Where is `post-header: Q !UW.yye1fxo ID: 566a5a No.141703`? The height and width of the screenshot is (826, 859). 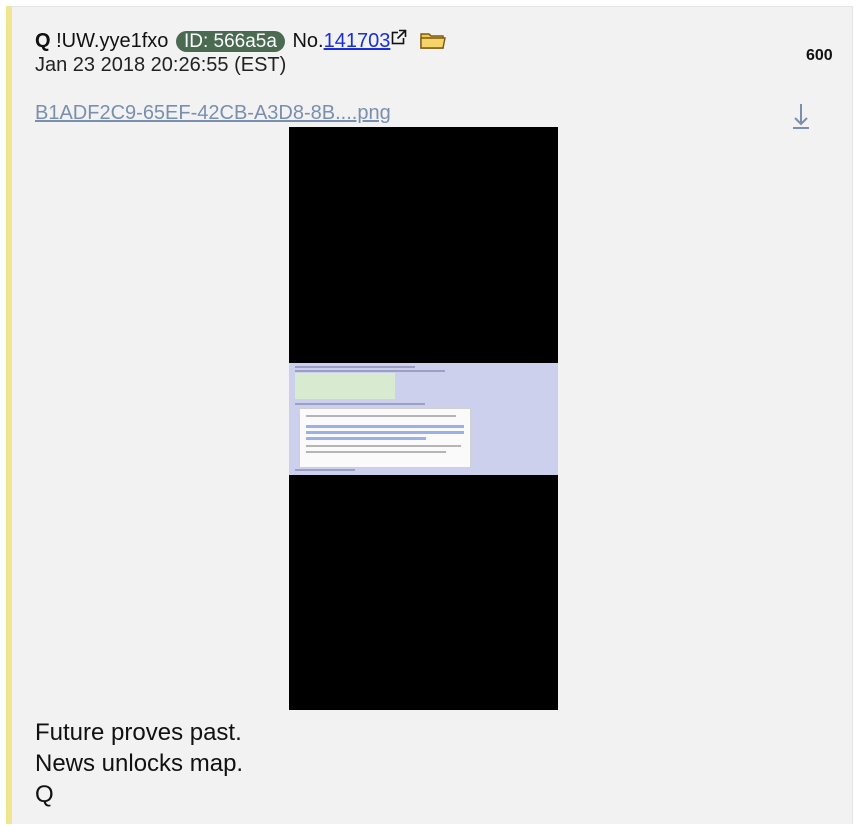
post-header: Q !UW.yye1fxo ID: 566a5a No.141703 is located at coordinates (241, 40).